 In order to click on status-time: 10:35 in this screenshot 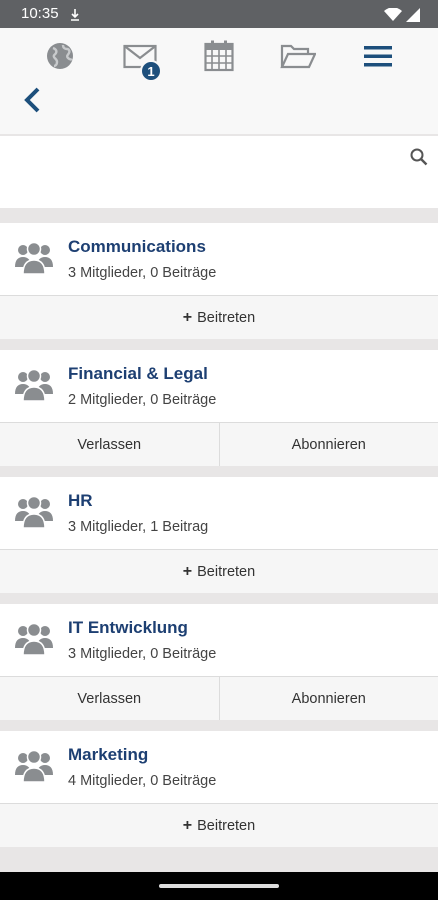, I will do `click(40, 13)`.